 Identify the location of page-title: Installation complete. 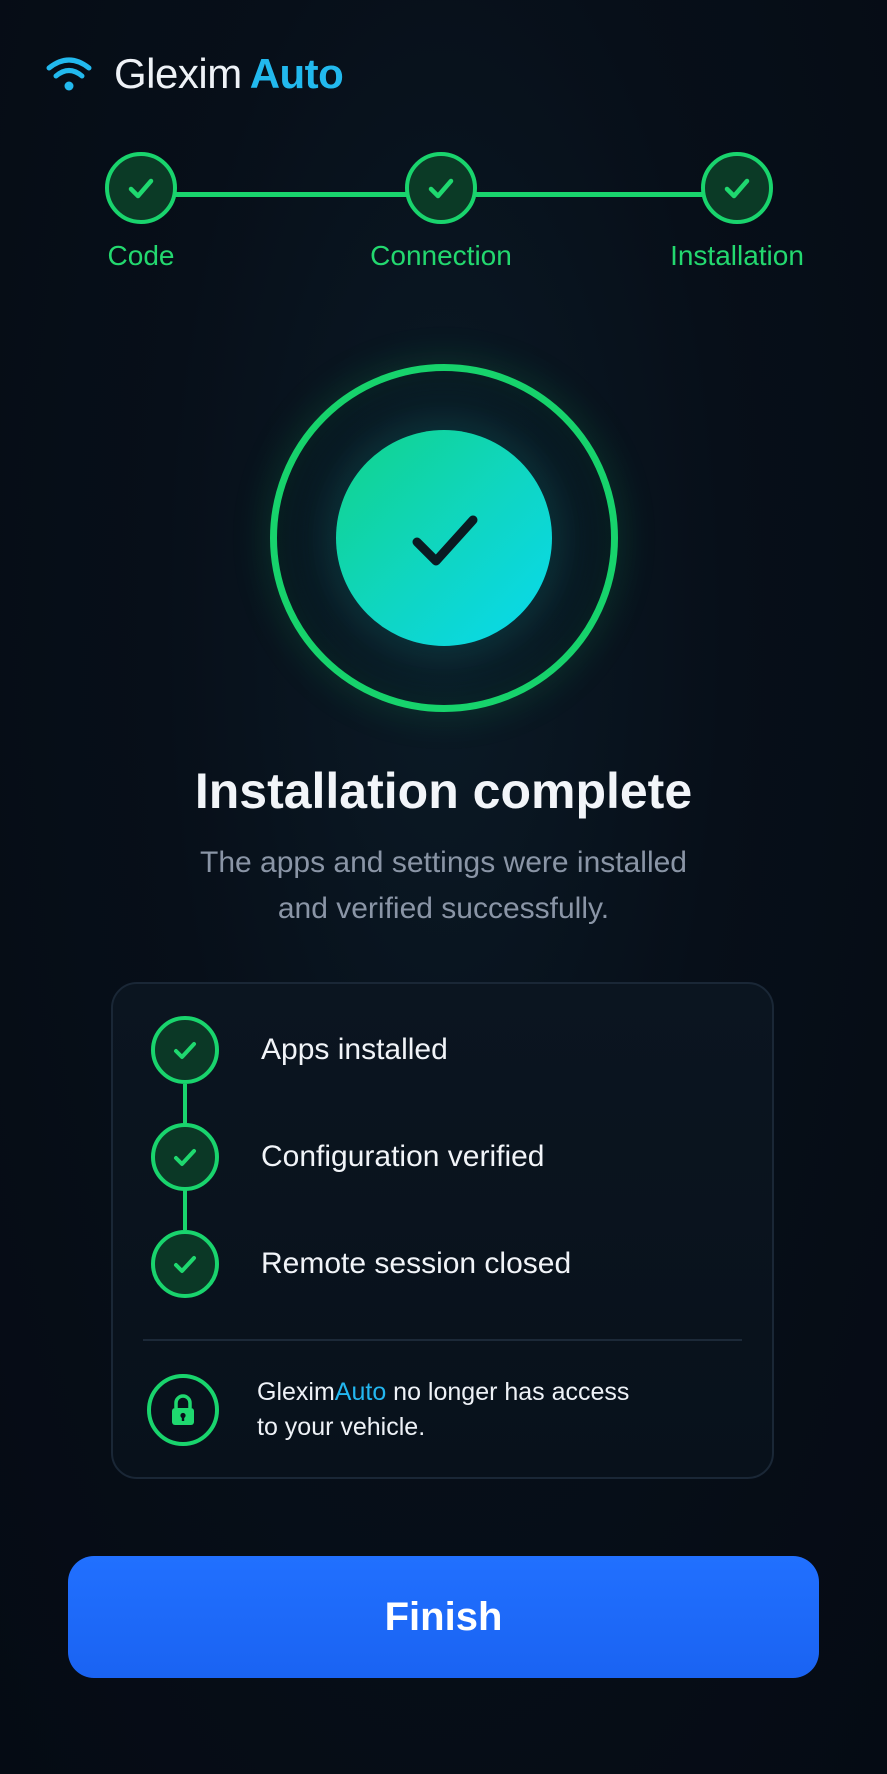
(443, 791).